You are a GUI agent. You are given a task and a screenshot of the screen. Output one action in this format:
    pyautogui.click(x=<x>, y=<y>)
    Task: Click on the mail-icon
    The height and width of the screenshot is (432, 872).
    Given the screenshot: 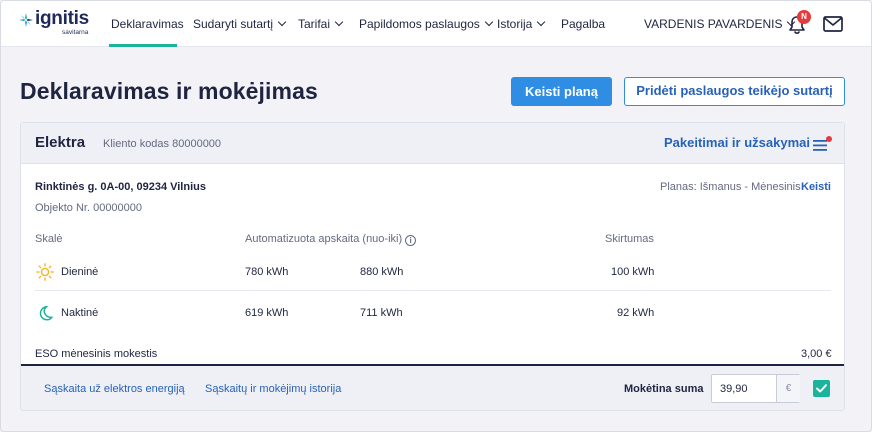 What is the action you would take?
    pyautogui.click(x=833, y=24)
    